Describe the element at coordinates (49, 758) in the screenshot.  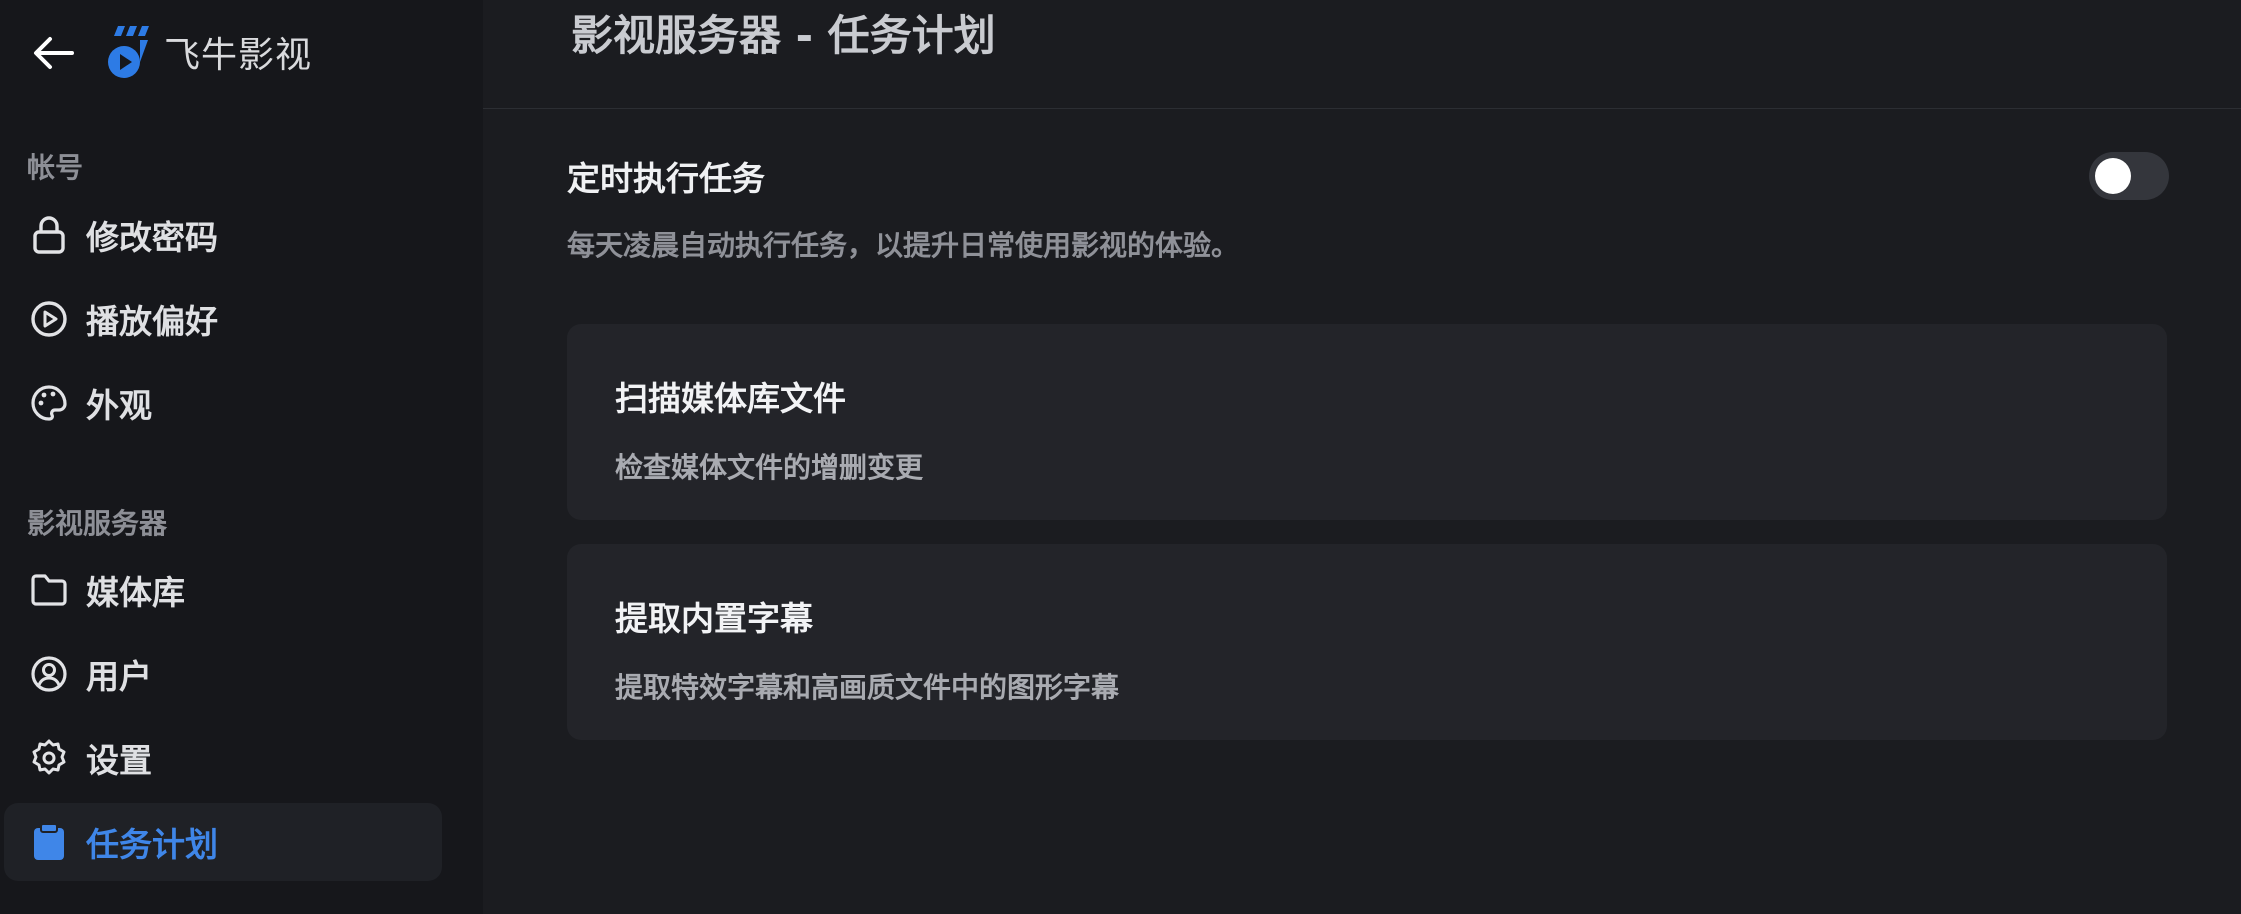
I see `gear-icon` at that location.